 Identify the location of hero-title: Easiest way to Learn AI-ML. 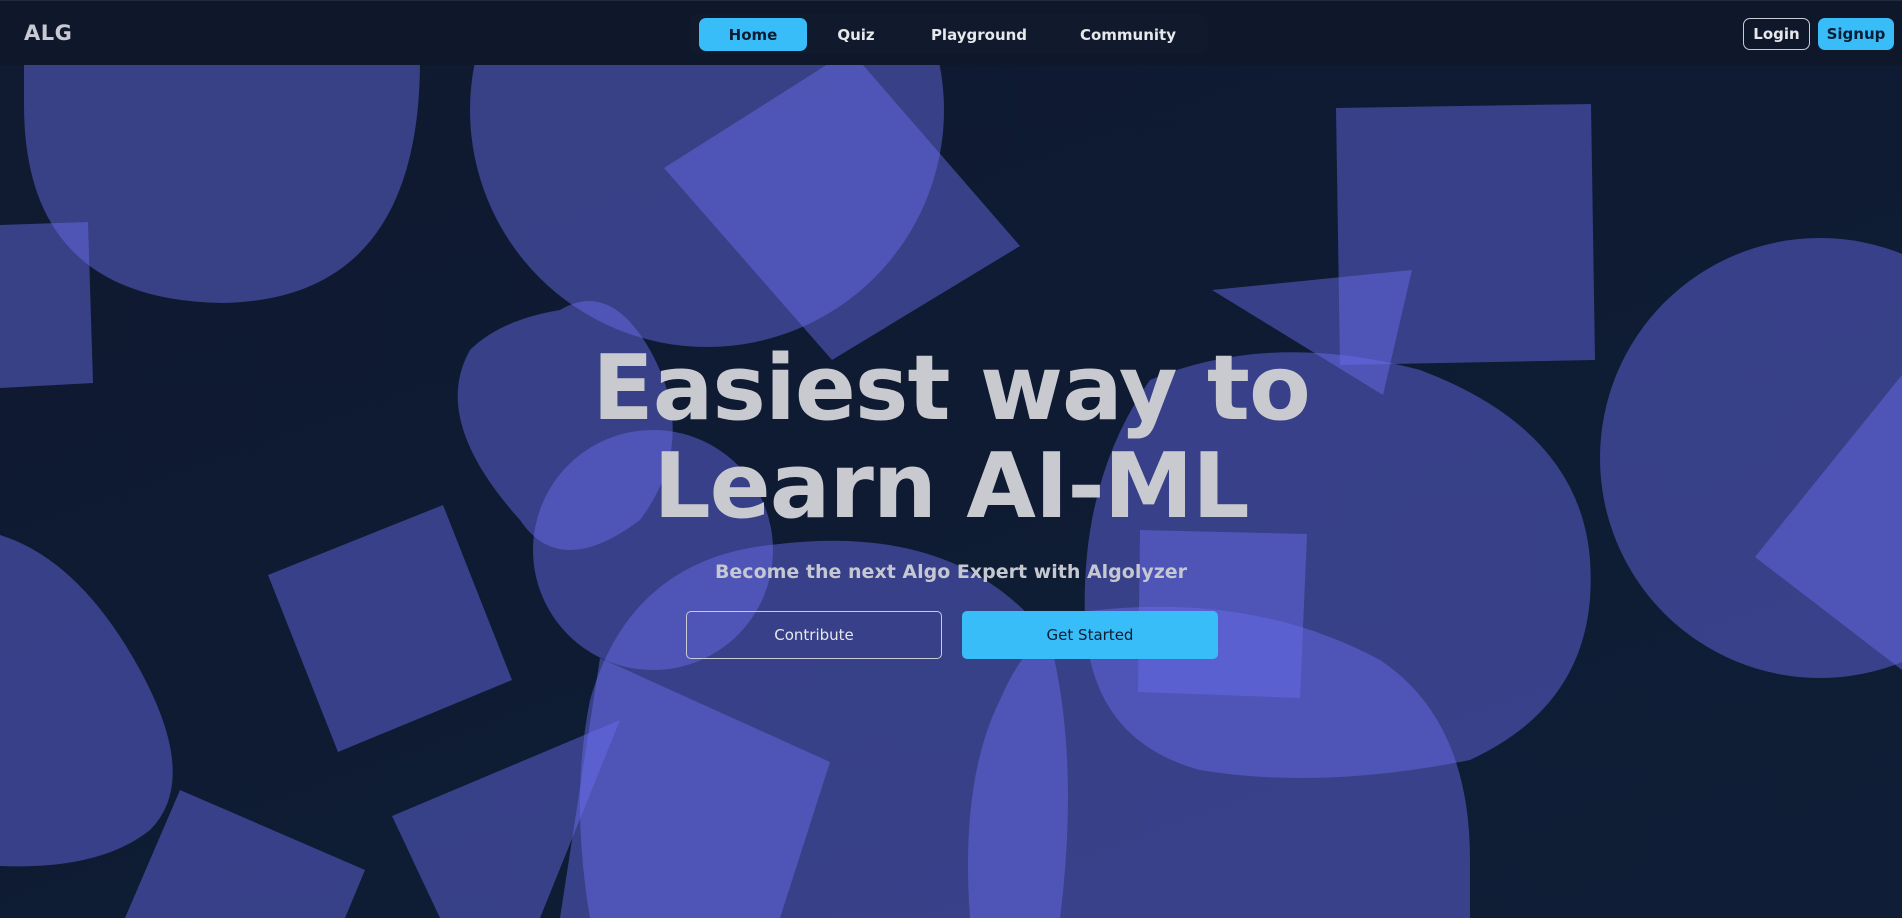
(951, 438).